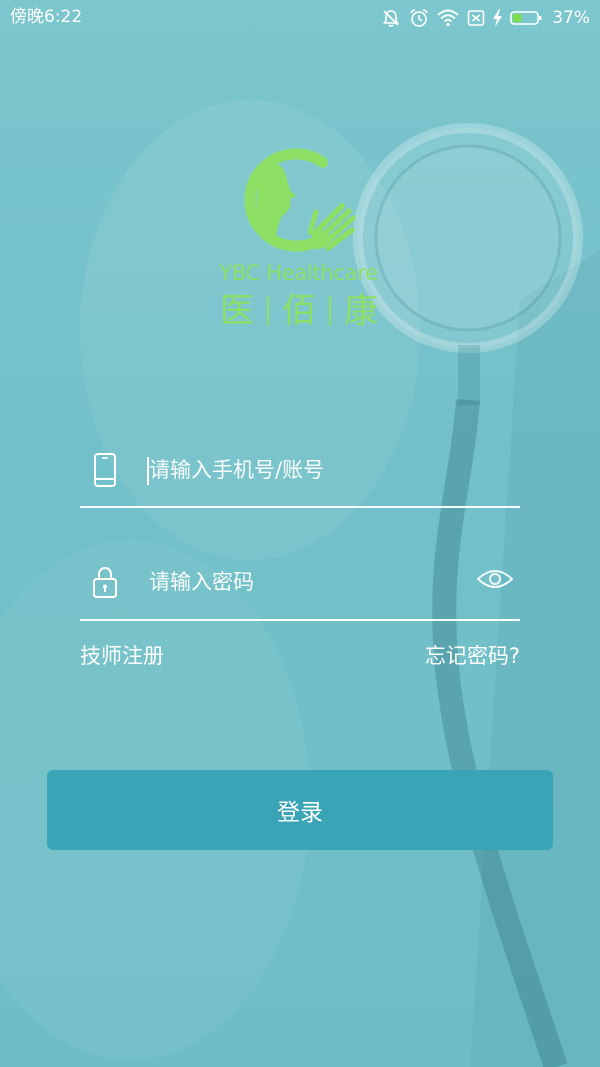  What do you see at coordinates (472, 656) in the screenshot?
I see `forgot-password-link: 忘记密码?` at bounding box center [472, 656].